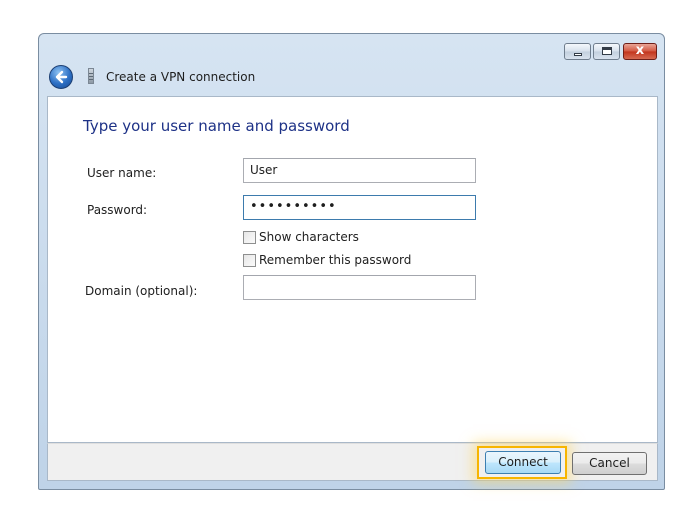 The image size is (700, 525). I want to click on maximize-button, so click(606, 51).